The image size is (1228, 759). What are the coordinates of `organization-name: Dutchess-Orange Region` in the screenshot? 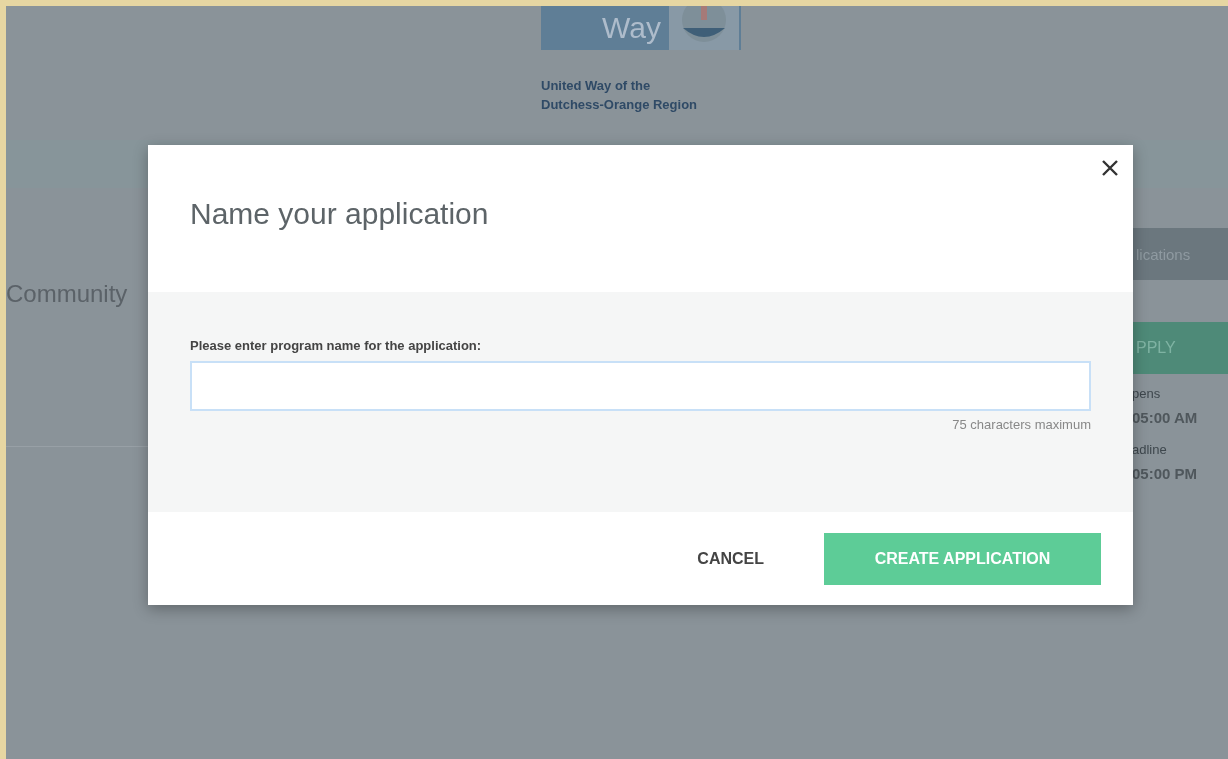 It's located at (620, 105).